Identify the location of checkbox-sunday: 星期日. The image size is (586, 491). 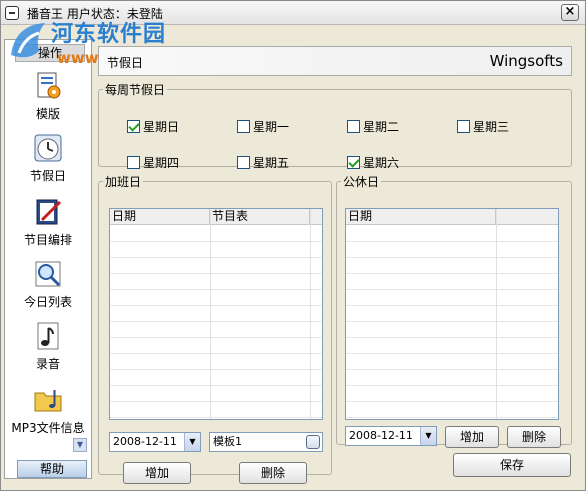
(153, 126).